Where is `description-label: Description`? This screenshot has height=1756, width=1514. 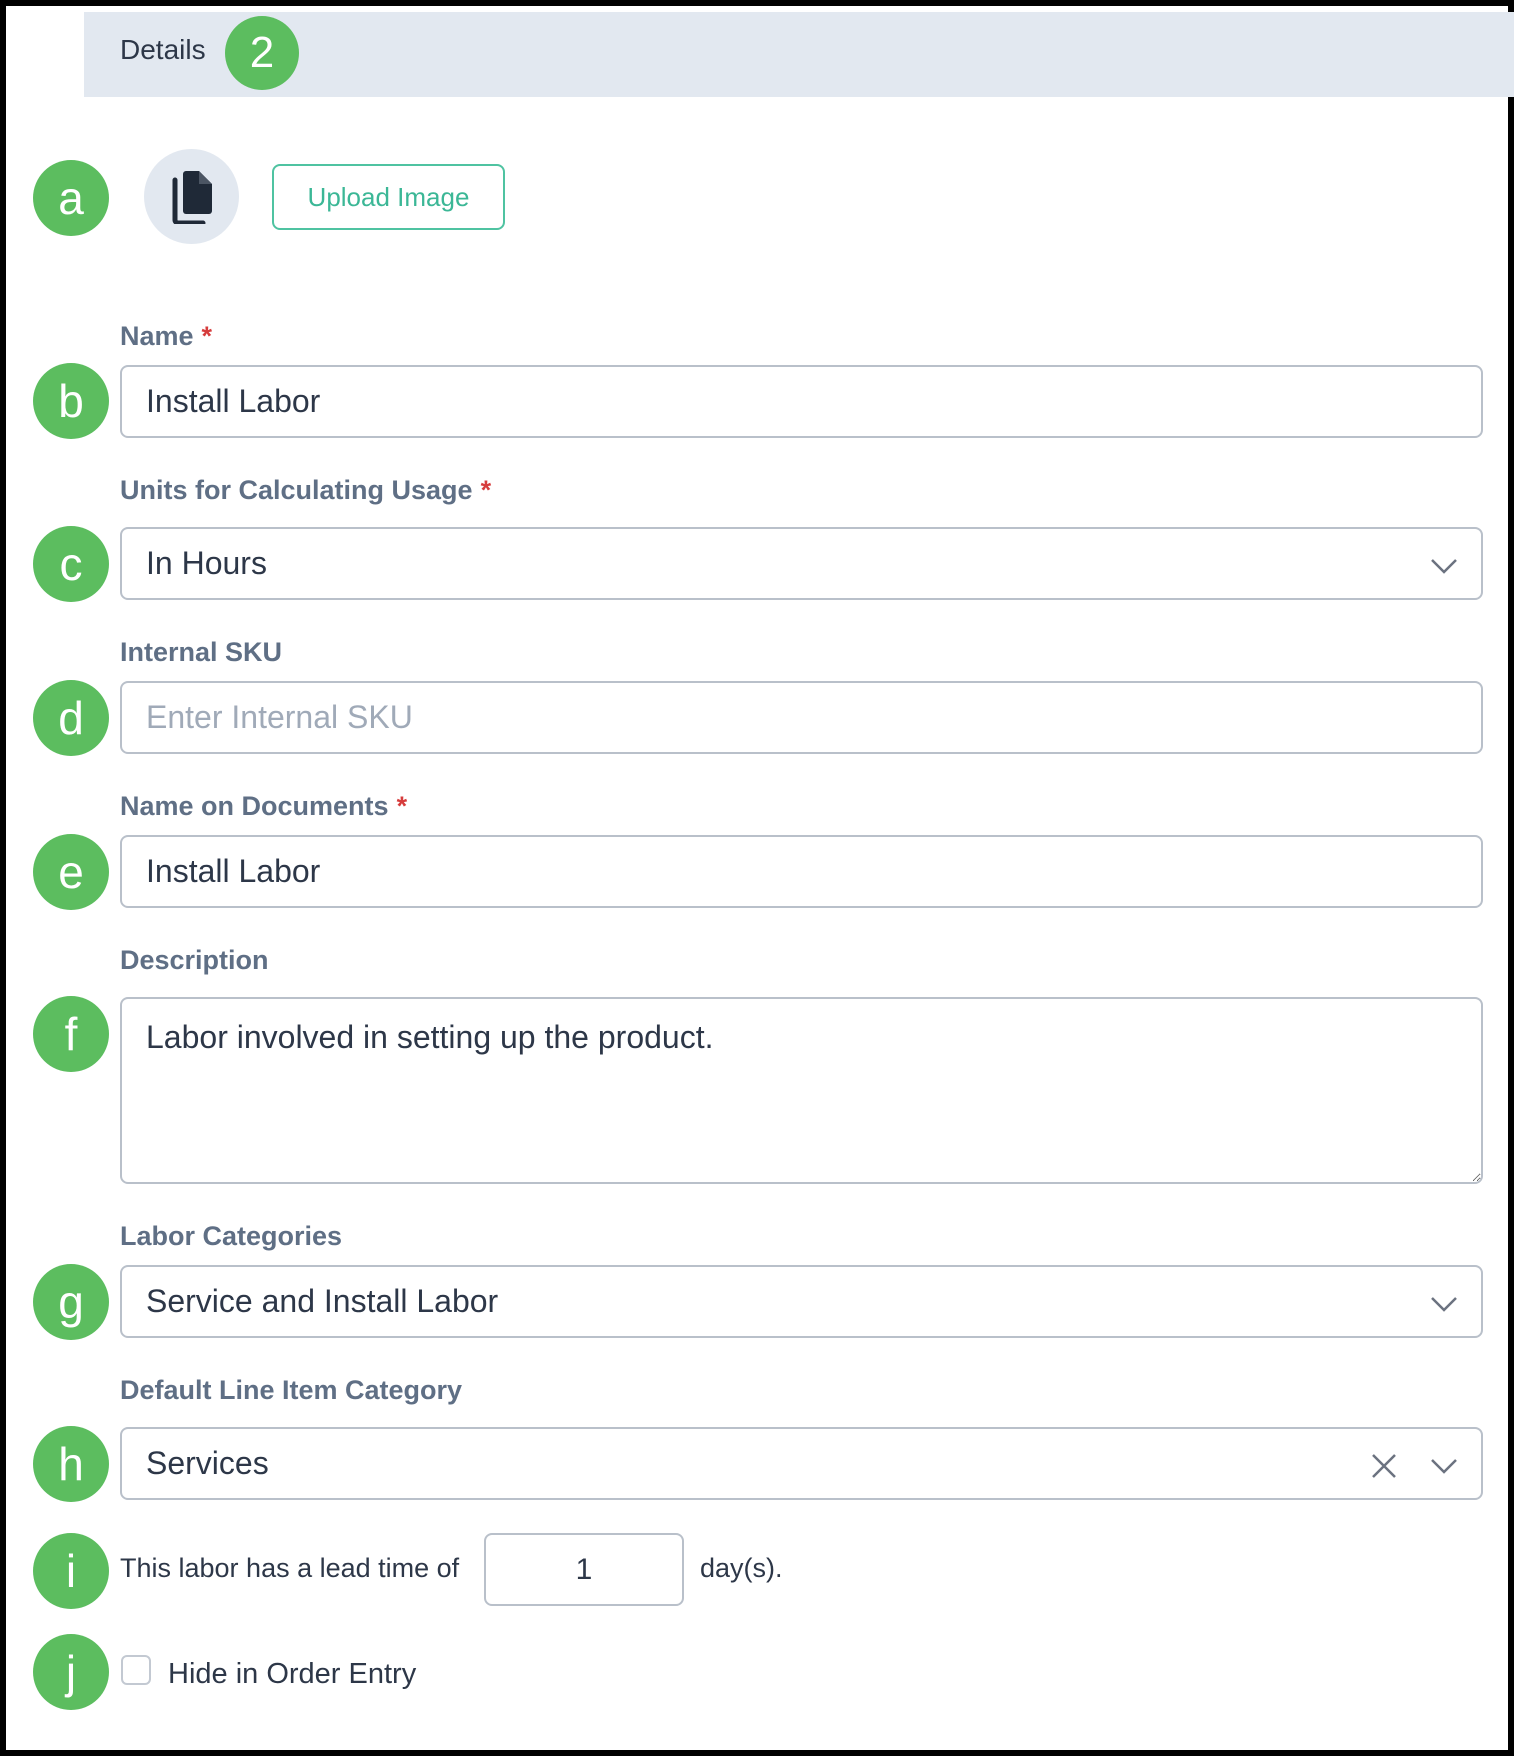
description-label: Description is located at coordinates (194, 960).